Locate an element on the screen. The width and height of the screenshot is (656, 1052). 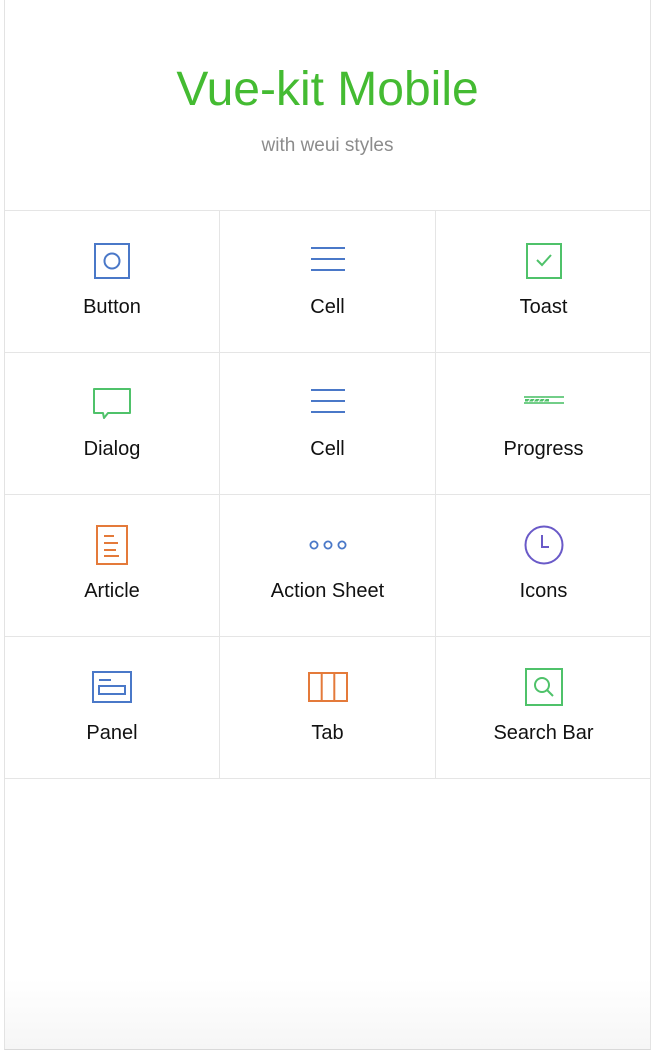
icons-icon is located at coordinates (544, 545).